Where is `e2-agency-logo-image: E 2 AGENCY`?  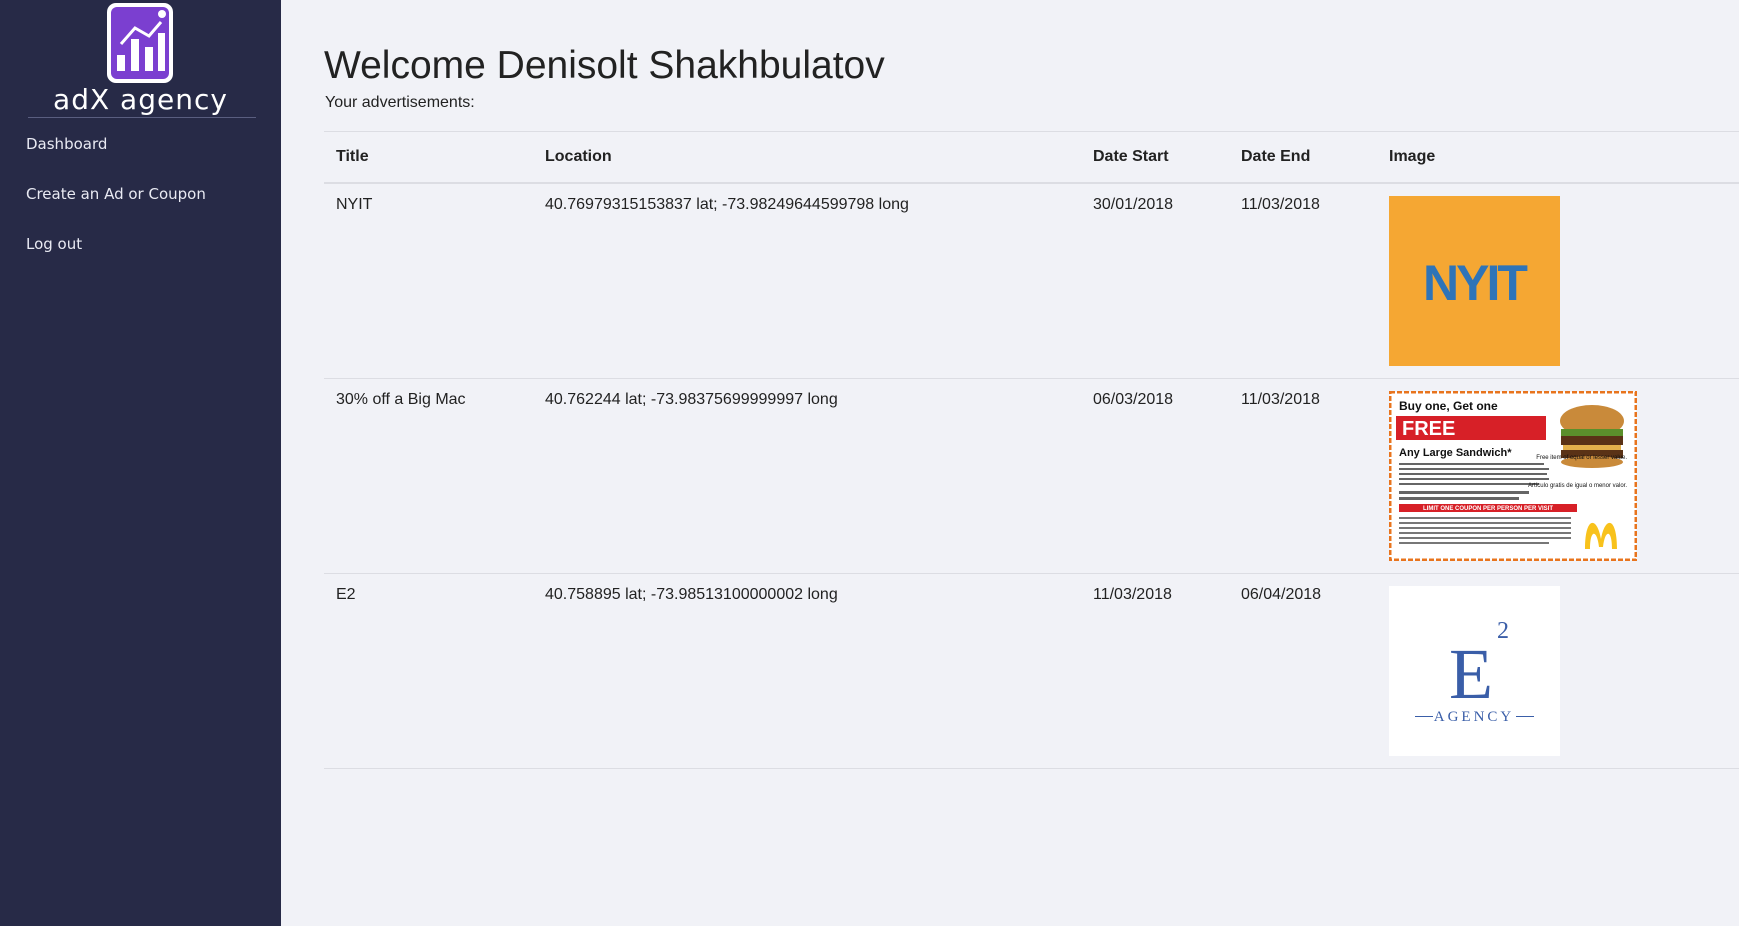
e2-agency-logo-image: E 2 AGENCY is located at coordinates (1474, 671).